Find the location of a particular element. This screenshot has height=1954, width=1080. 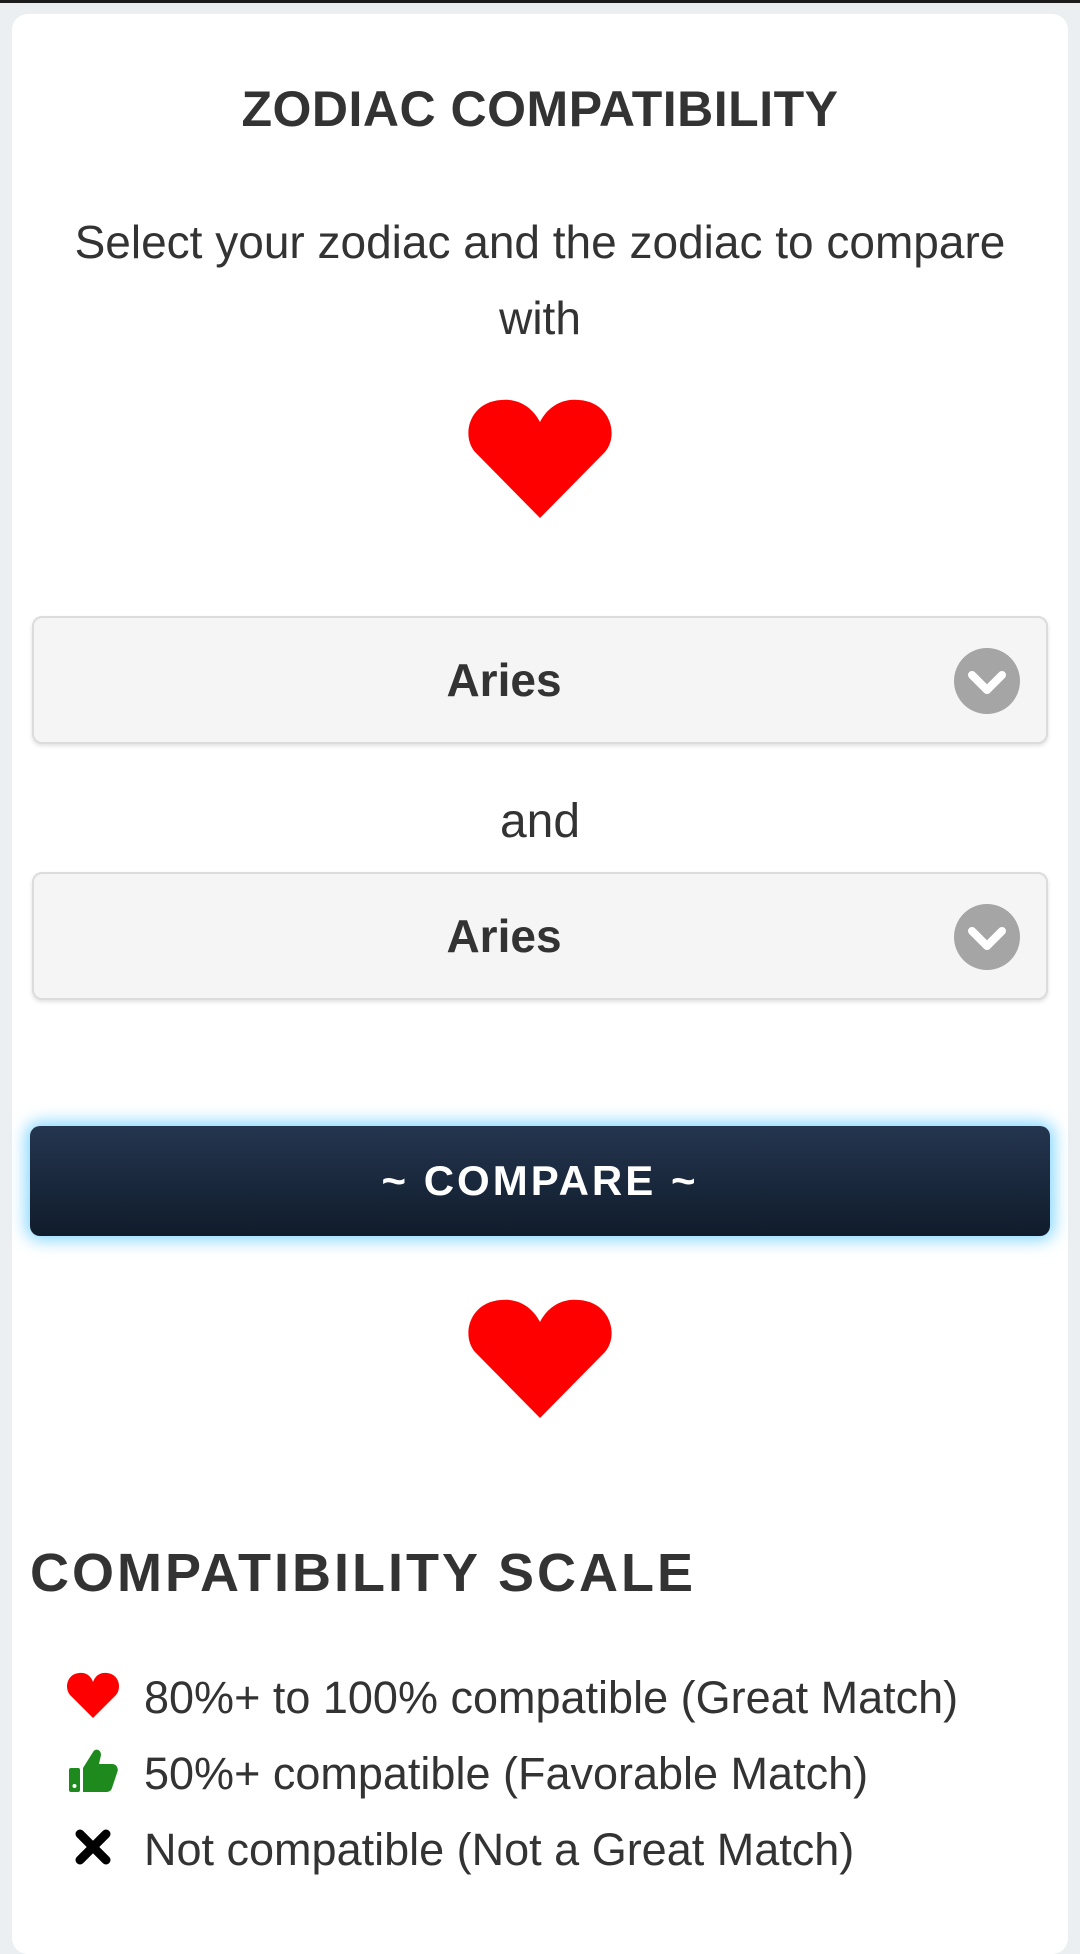

legend-item-text: 50%+ compatible (Favorable Match) is located at coordinates (506, 1773).